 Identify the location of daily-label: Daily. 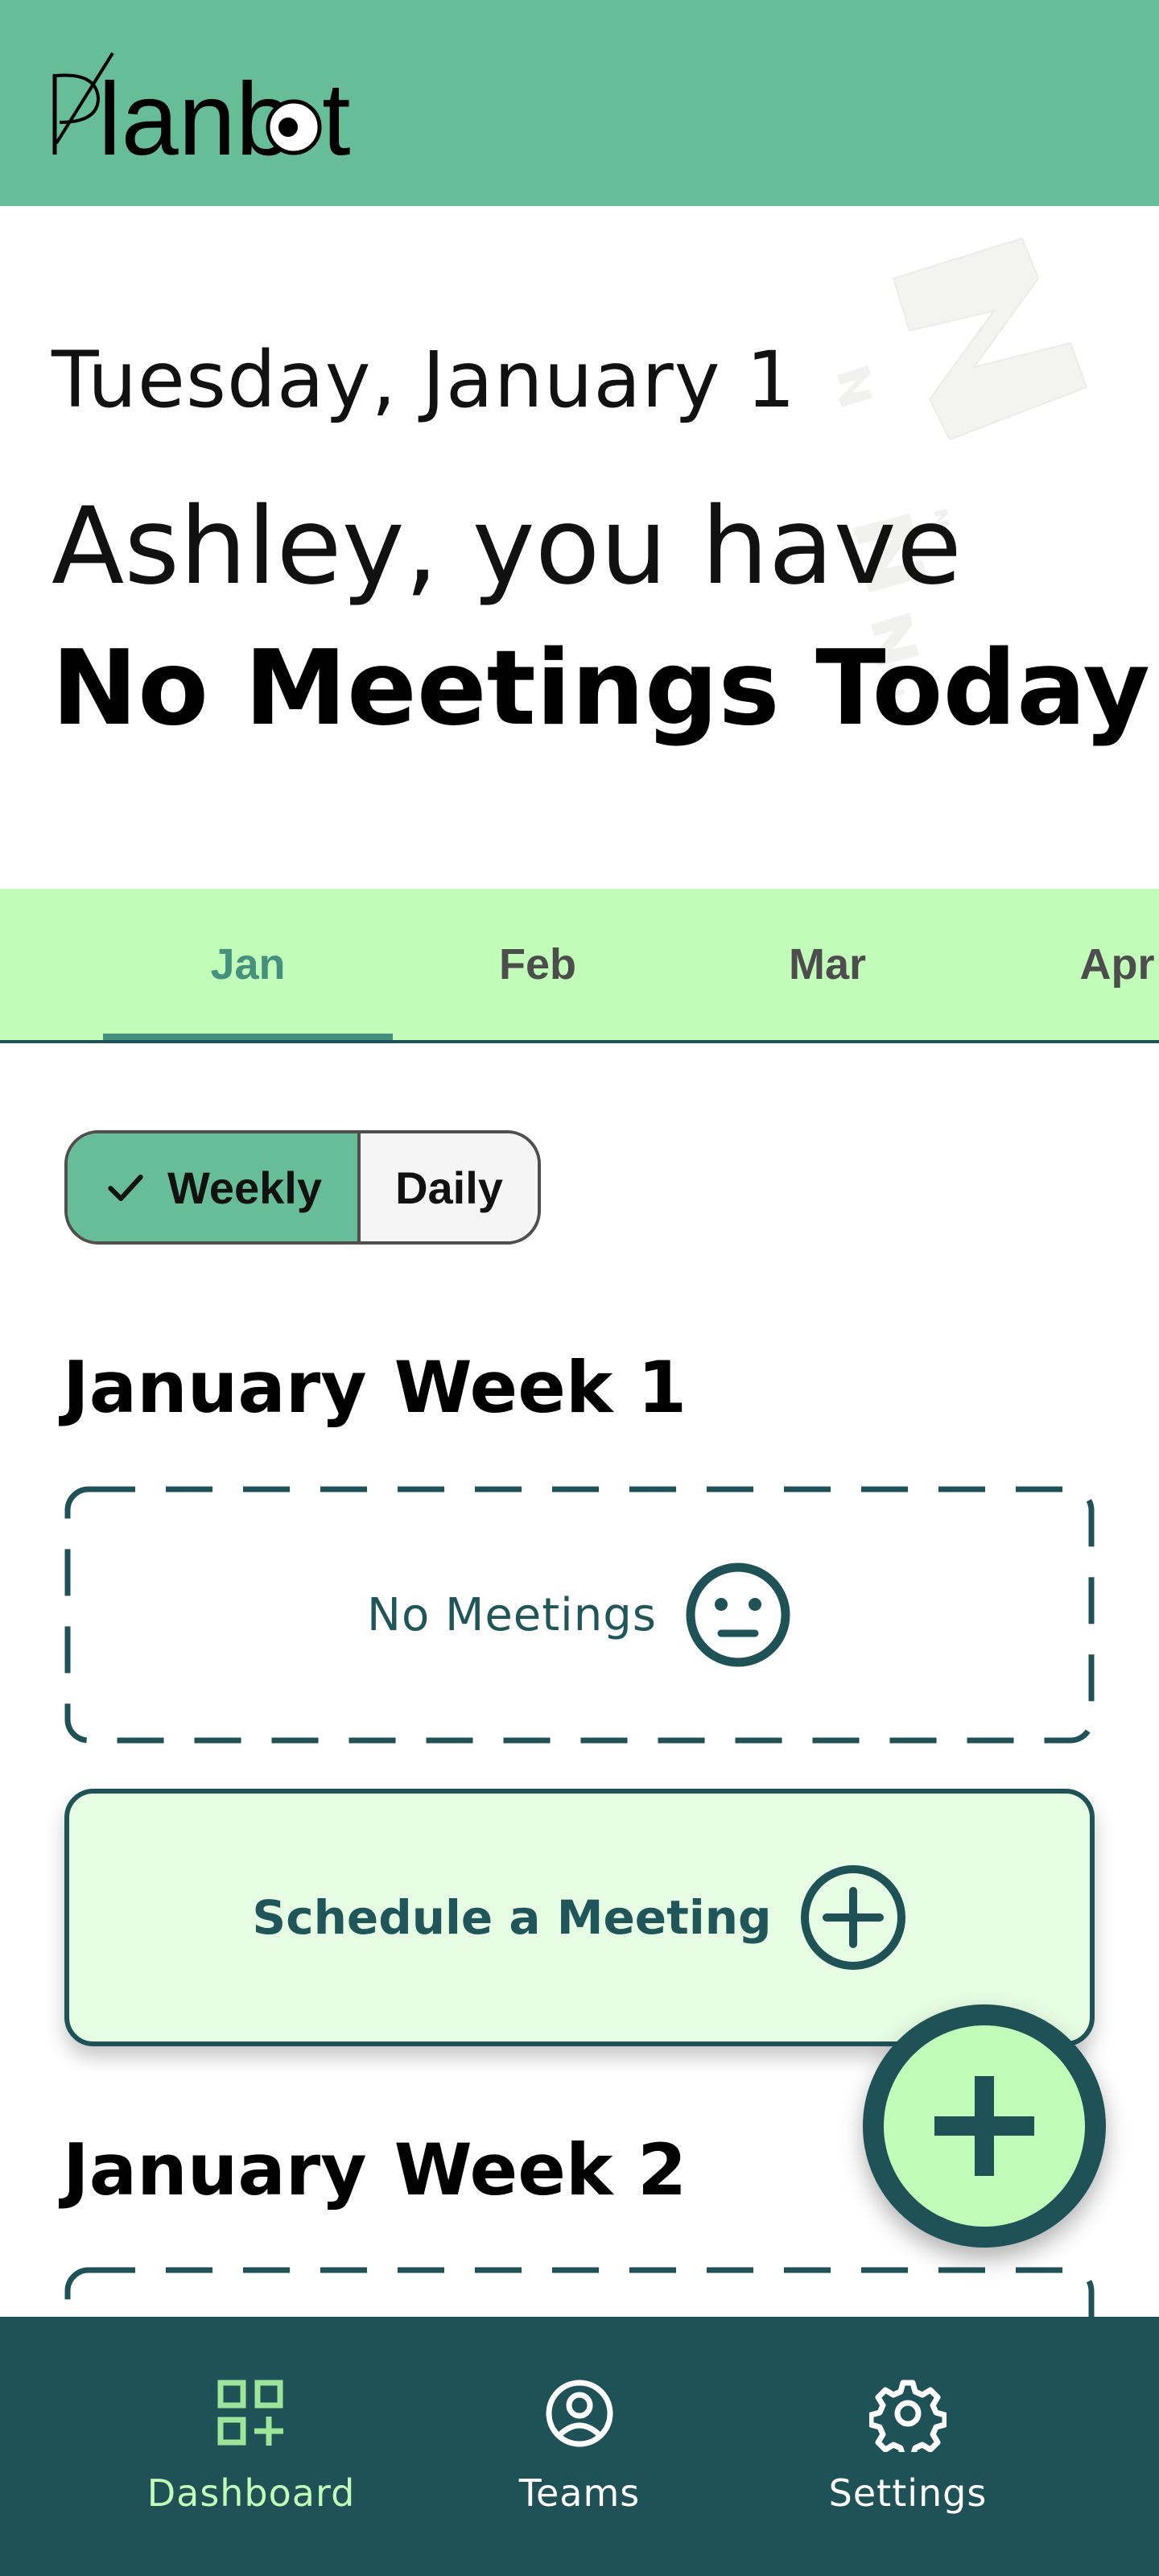
(449, 1187).